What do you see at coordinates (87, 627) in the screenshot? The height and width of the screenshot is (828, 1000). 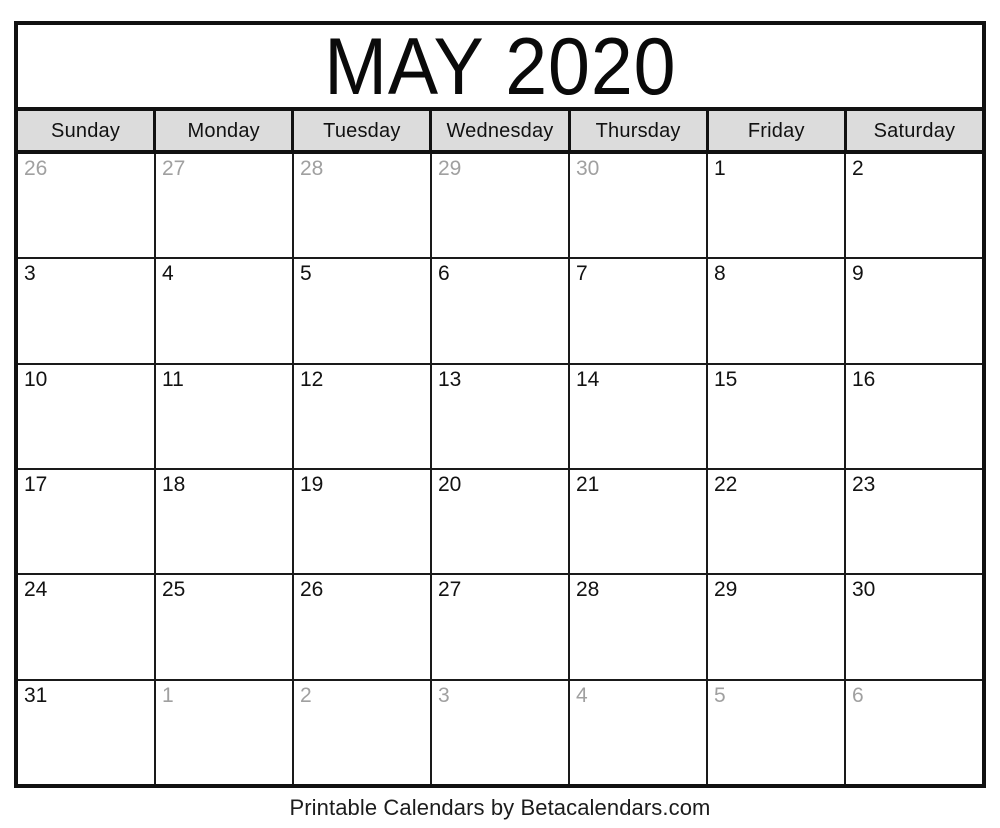 I see `day-cell: 24` at bounding box center [87, 627].